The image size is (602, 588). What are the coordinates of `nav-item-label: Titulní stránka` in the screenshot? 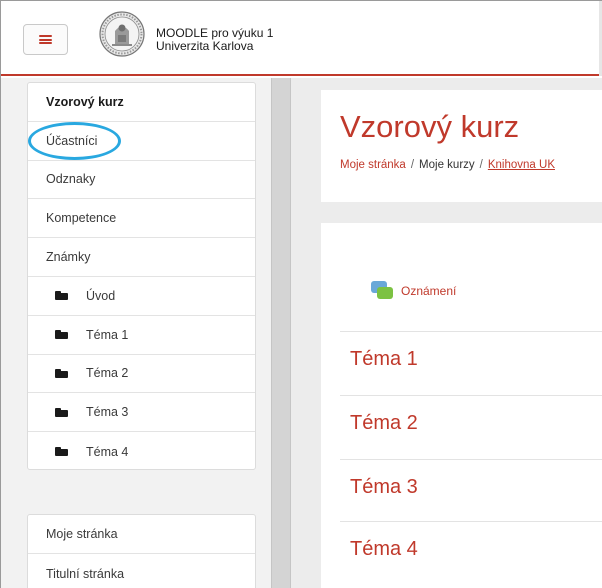 It's located at (85, 573).